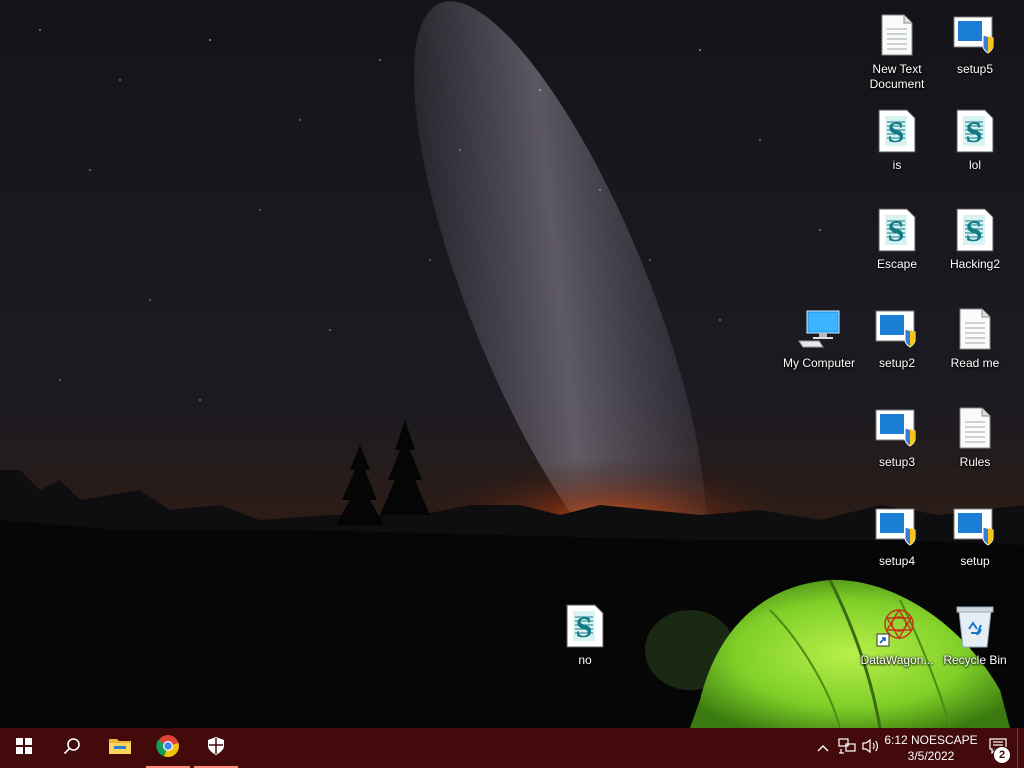  I want to click on computer-icon, so click(819, 329).